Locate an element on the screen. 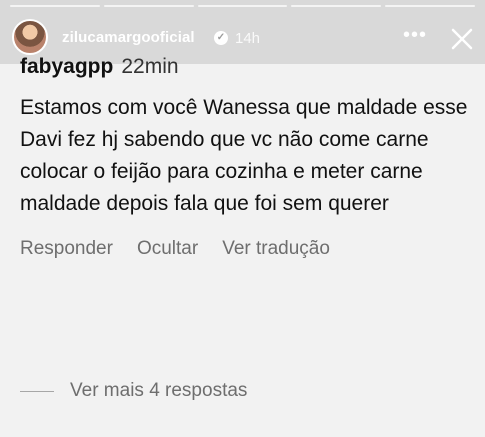 This screenshot has width=485, height=437. more-replies-label: Ver mais 4 respostas is located at coordinates (159, 390).